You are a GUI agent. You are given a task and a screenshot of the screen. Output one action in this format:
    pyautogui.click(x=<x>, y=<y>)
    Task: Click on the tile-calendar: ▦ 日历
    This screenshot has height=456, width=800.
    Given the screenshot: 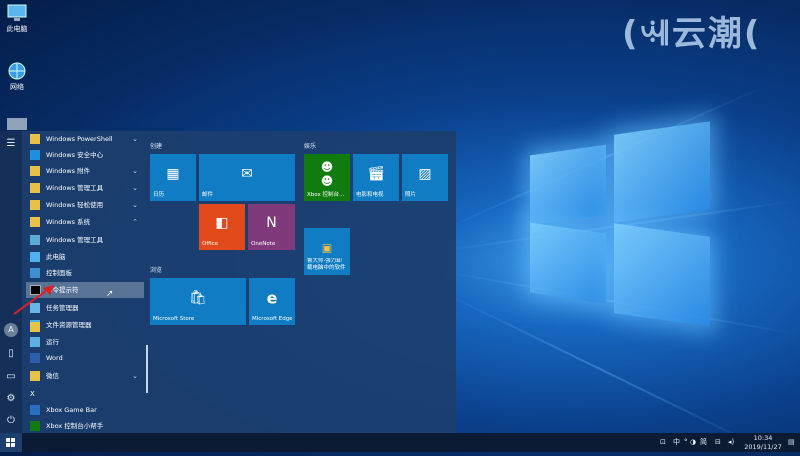 What is the action you would take?
    pyautogui.click(x=173, y=177)
    